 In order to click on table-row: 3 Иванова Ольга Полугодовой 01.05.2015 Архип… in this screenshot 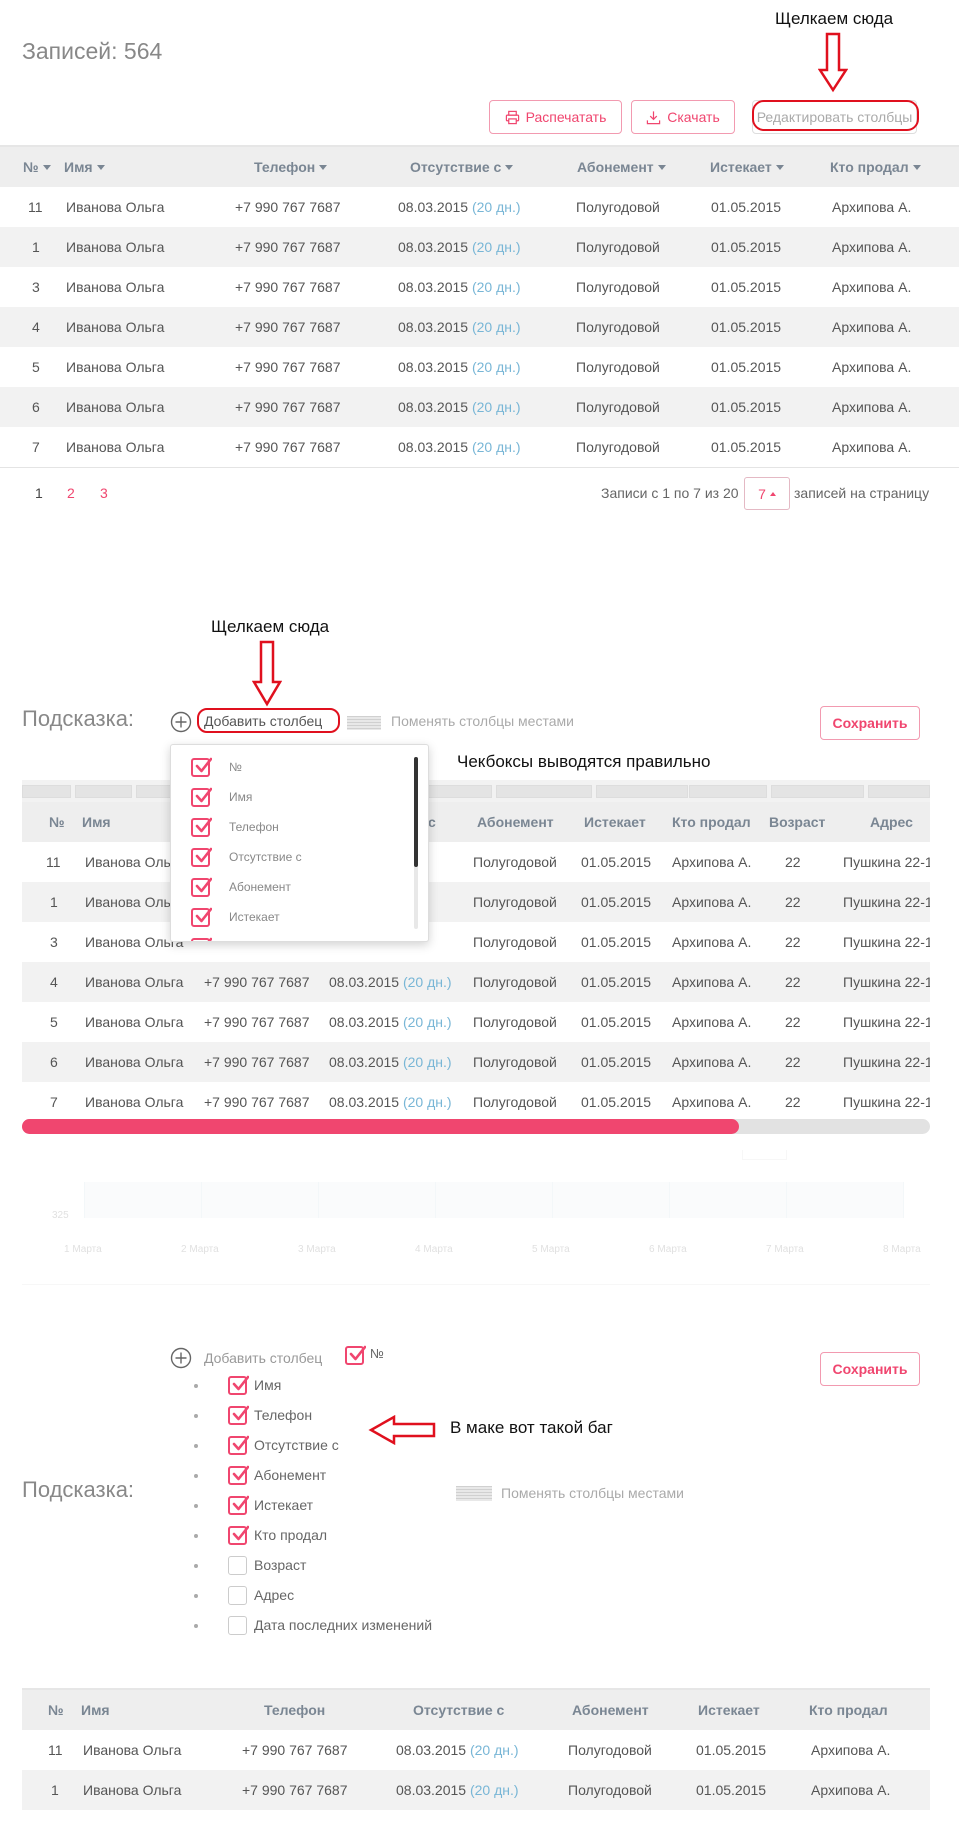, I will do `click(476, 942)`.